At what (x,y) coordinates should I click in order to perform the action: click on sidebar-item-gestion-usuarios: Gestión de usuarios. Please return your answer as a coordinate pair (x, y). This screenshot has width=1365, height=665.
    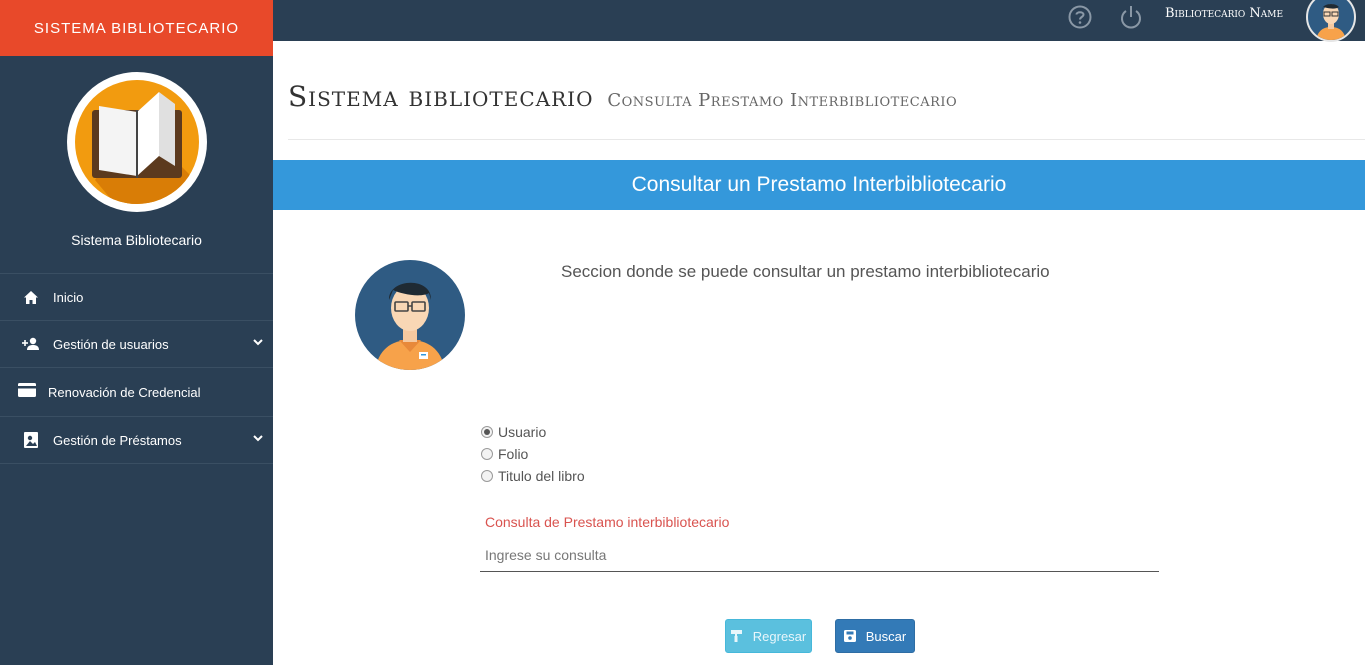
    Looking at the image, I should click on (136, 343).